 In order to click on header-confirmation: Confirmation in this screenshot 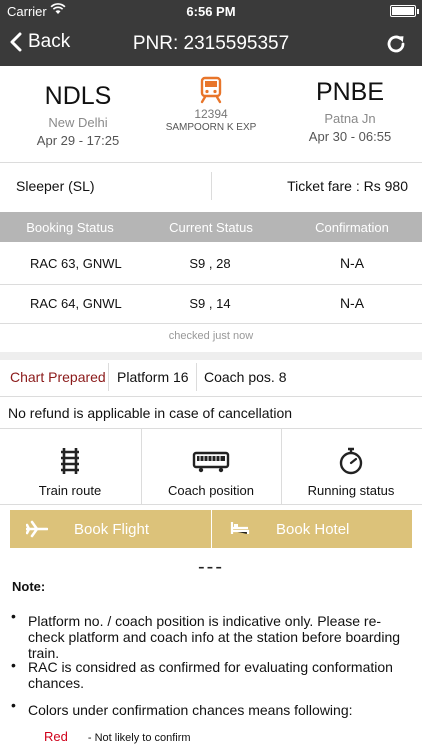, I will do `click(352, 227)`.